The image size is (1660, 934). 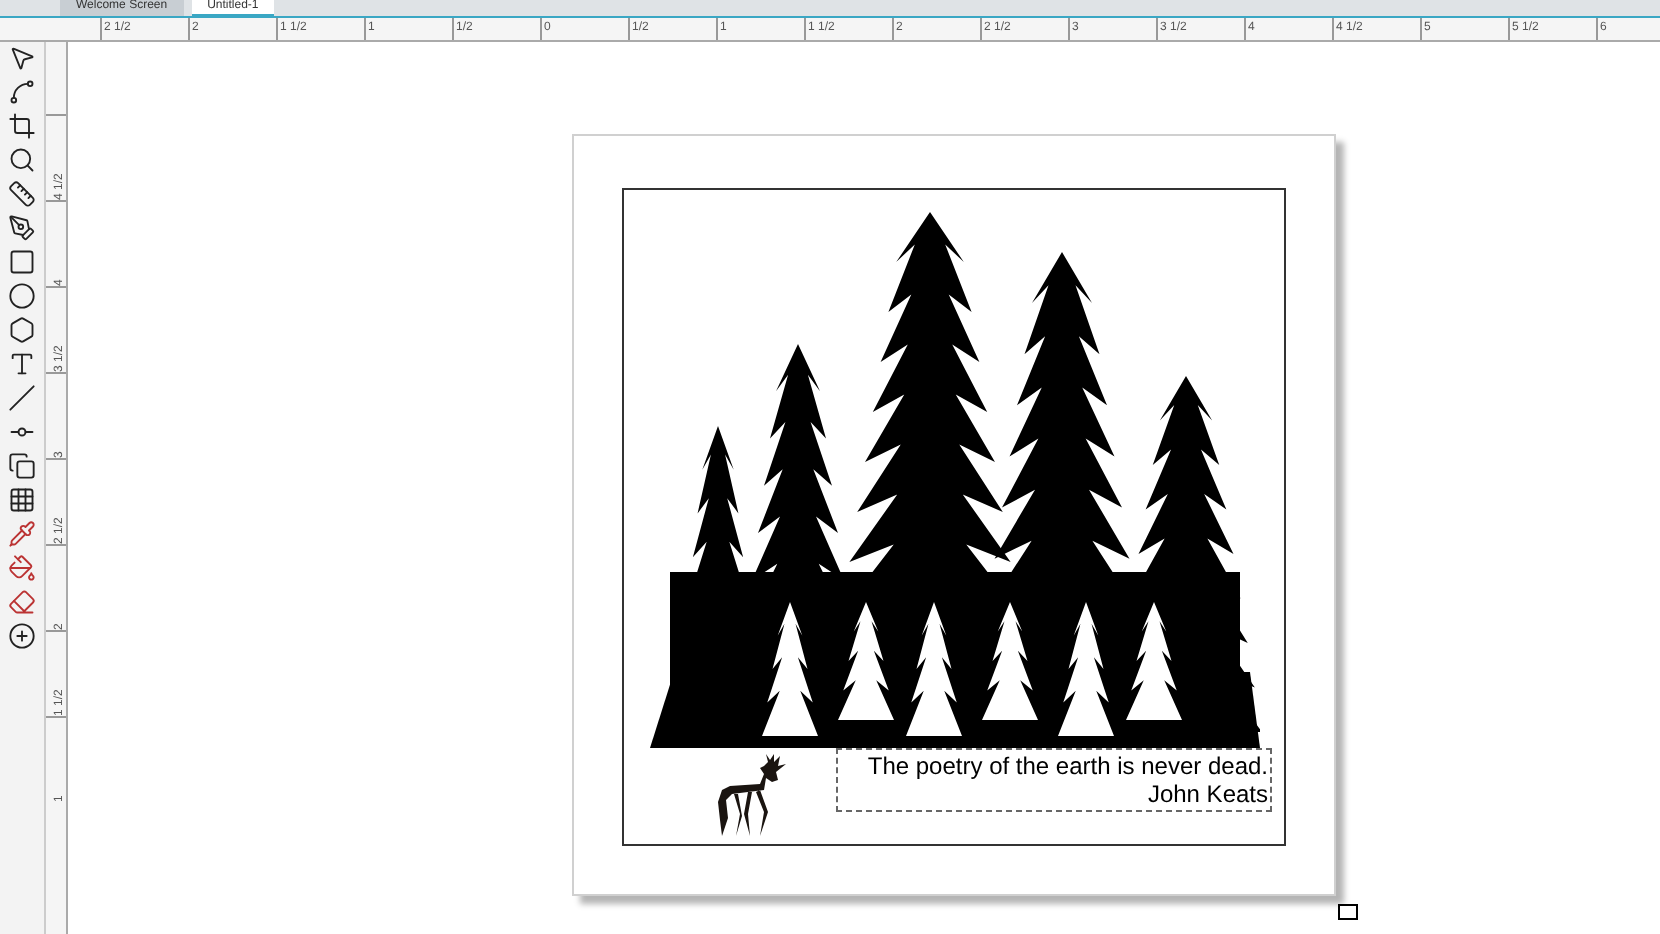 What do you see at coordinates (22, 126) in the screenshot?
I see `crop-tool-icon` at bounding box center [22, 126].